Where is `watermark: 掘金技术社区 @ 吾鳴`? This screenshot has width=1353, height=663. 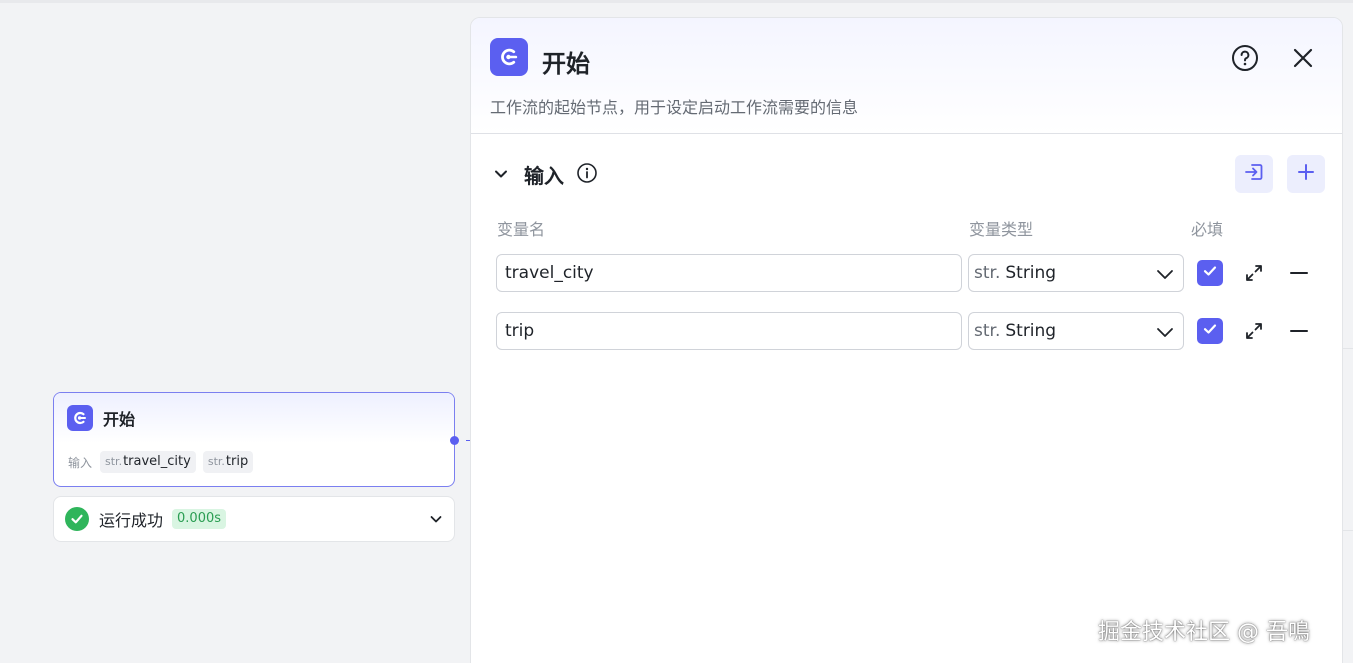 watermark: 掘金技术社区 @ 吾鳴 is located at coordinates (1204, 632).